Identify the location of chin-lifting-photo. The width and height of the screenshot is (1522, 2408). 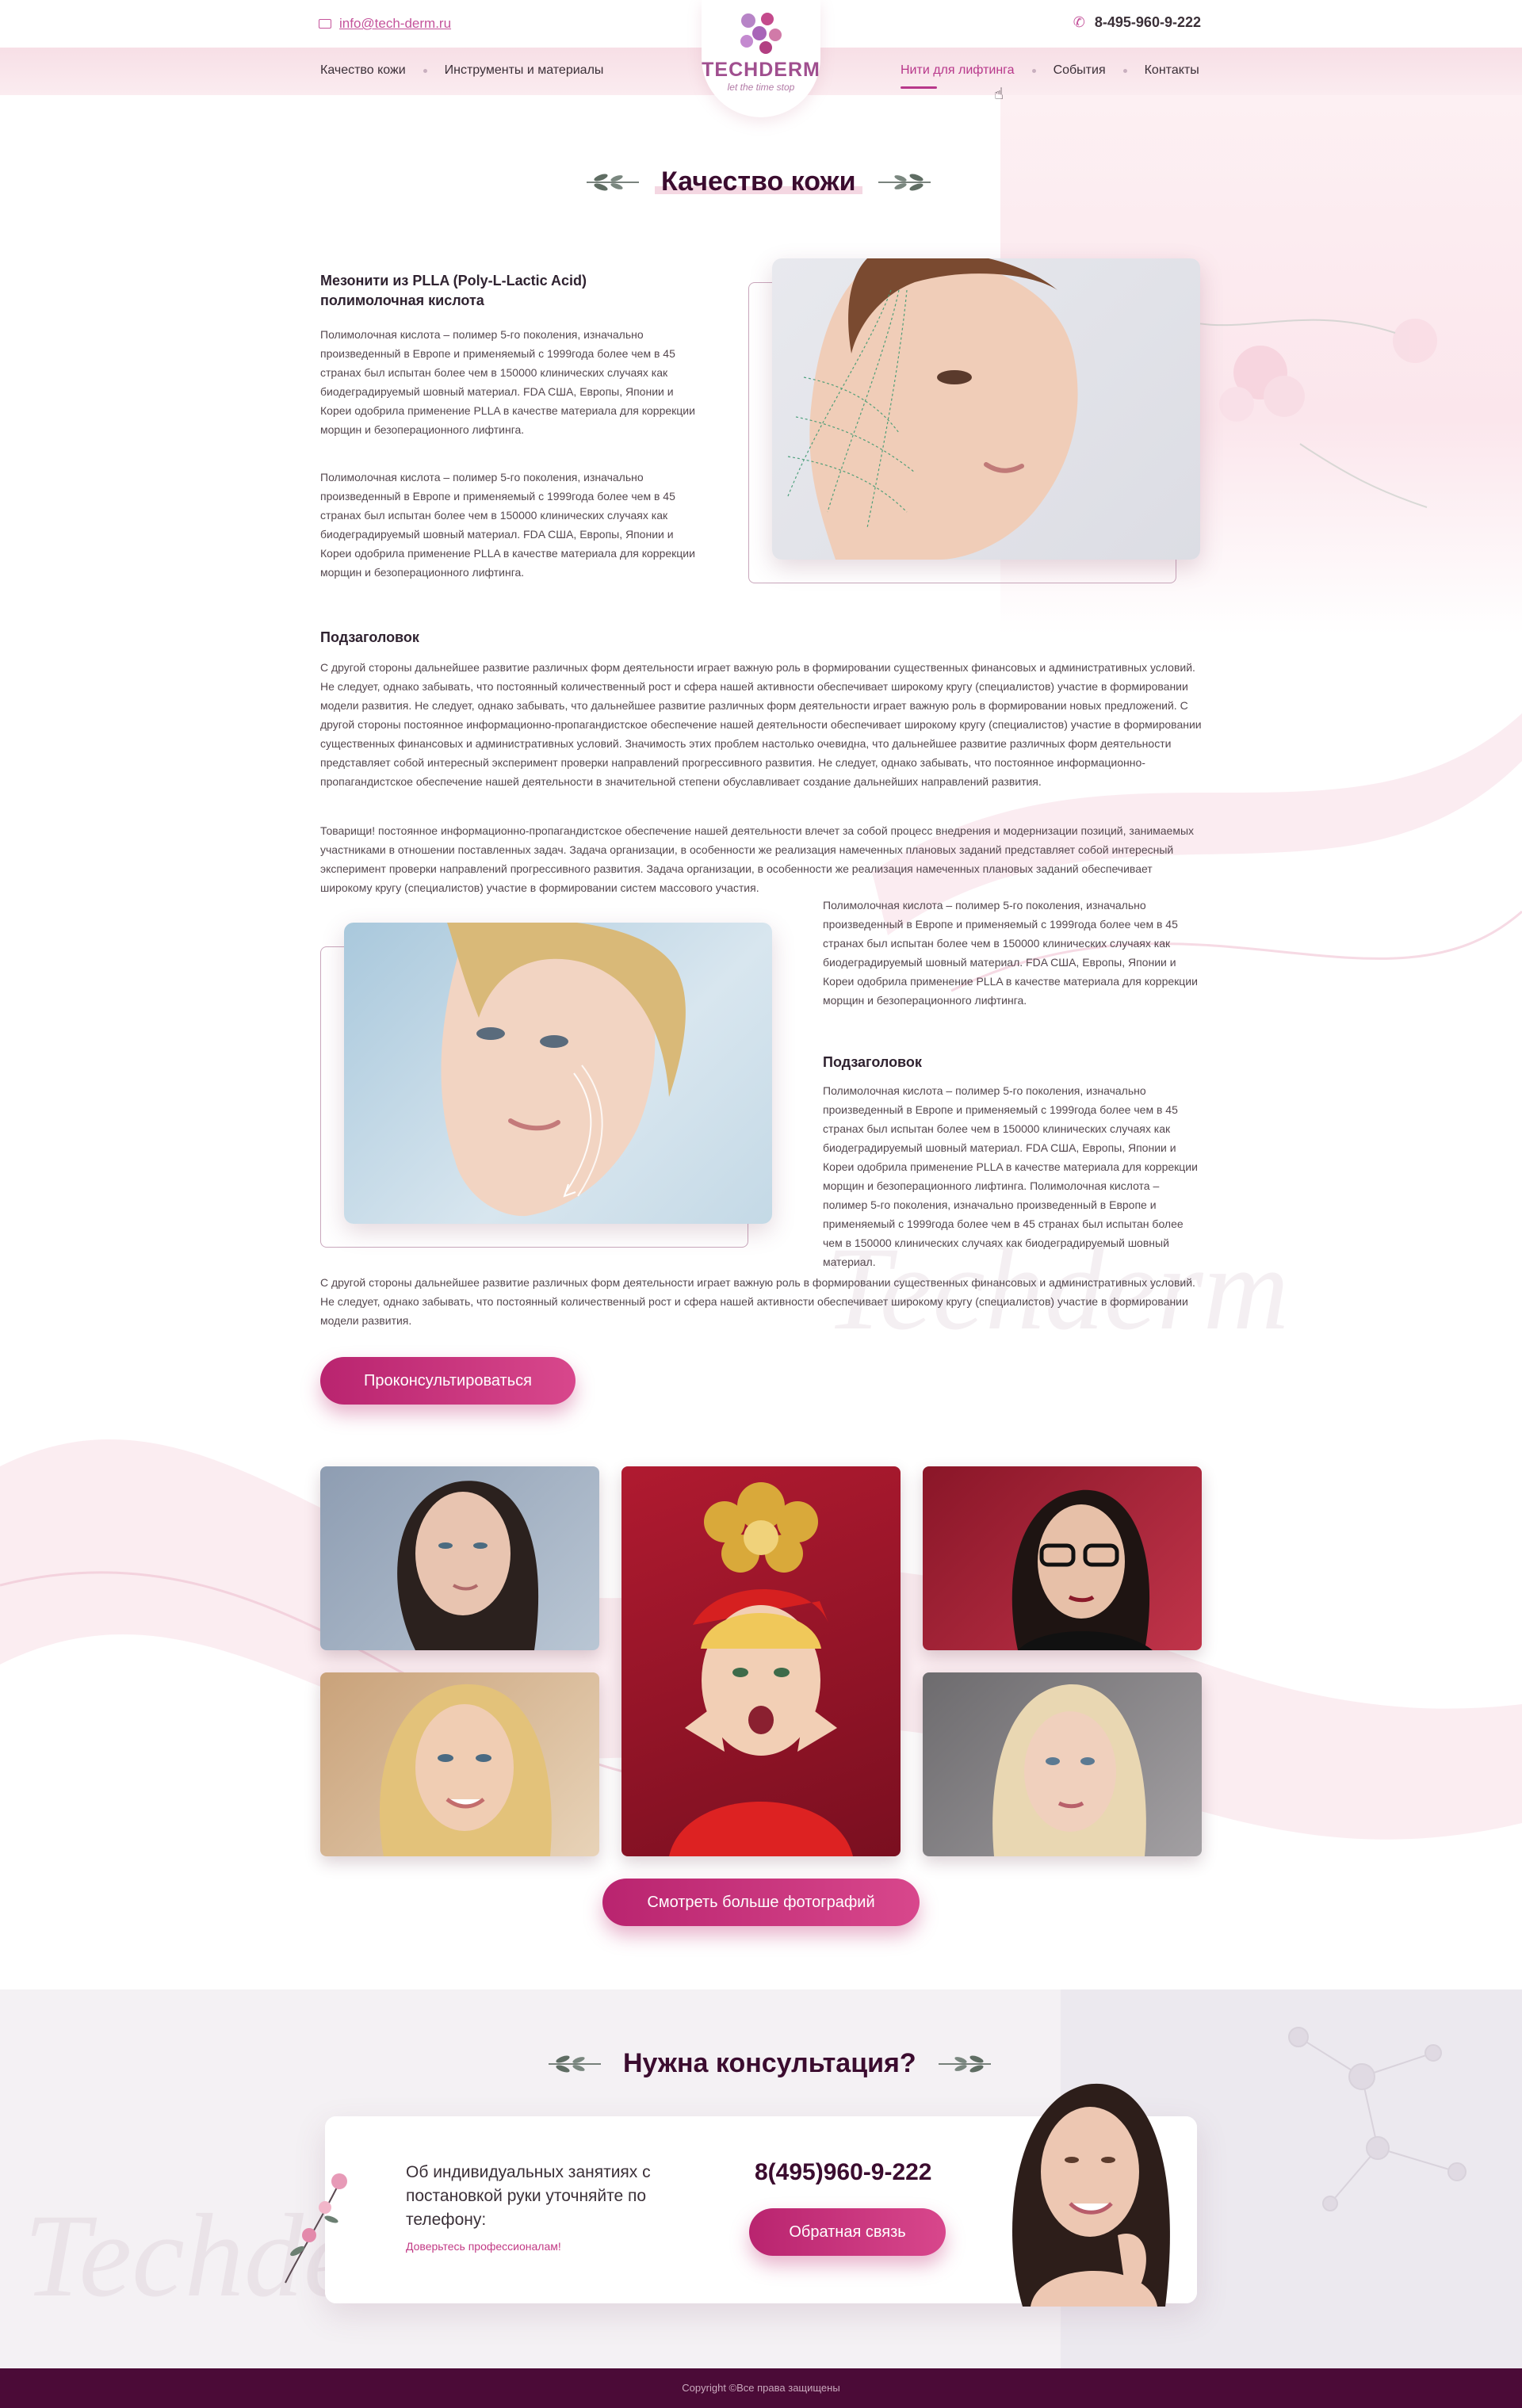
(558, 1073).